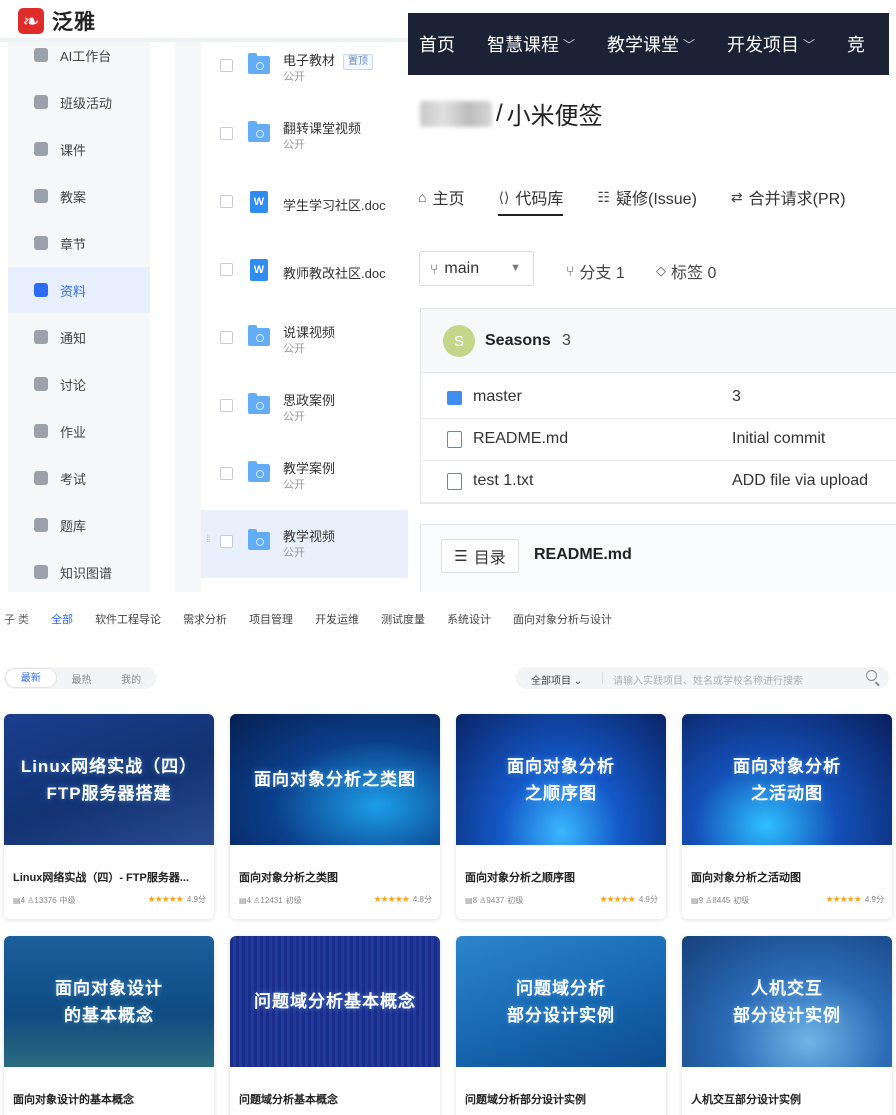 This screenshot has width=896, height=1115. What do you see at coordinates (686, 271) in the screenshot?
I see `tags-link: ◇ 标签 0` at bounding box center [686, 271].